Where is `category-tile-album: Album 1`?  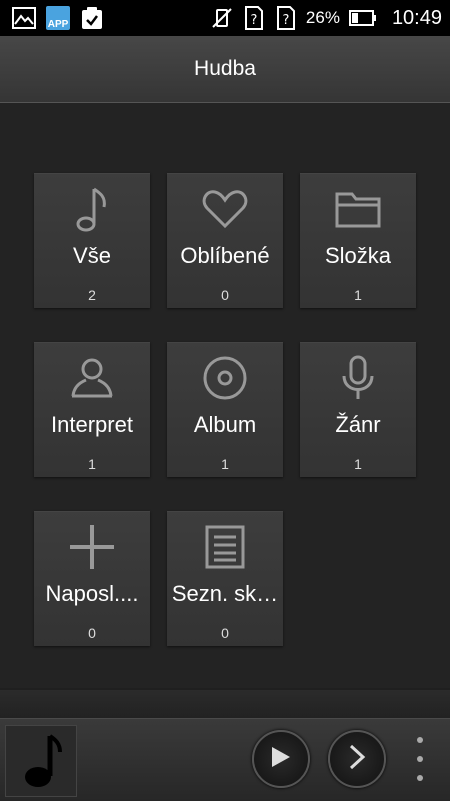
category-tile-album: Album 1 is located at coordinates (225, 409).